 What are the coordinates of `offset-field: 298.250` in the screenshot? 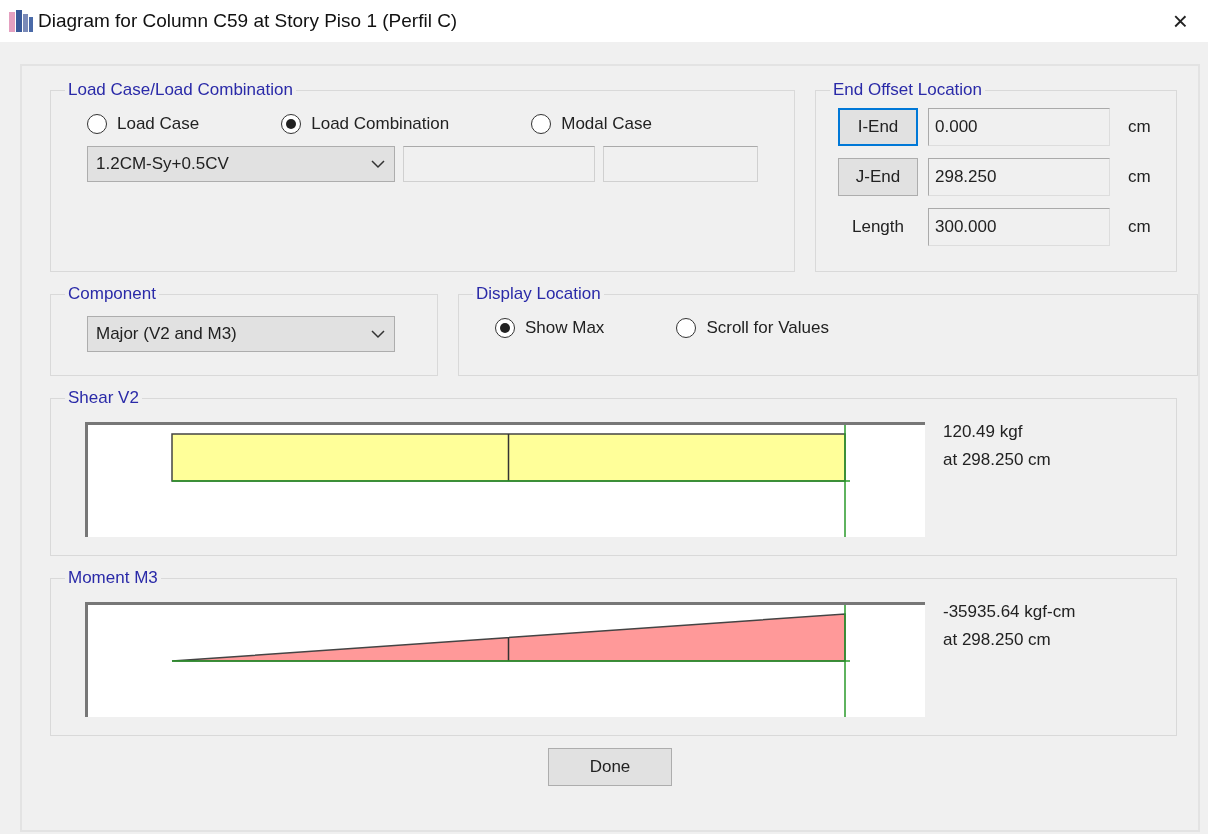 It's located at (1019, 177).